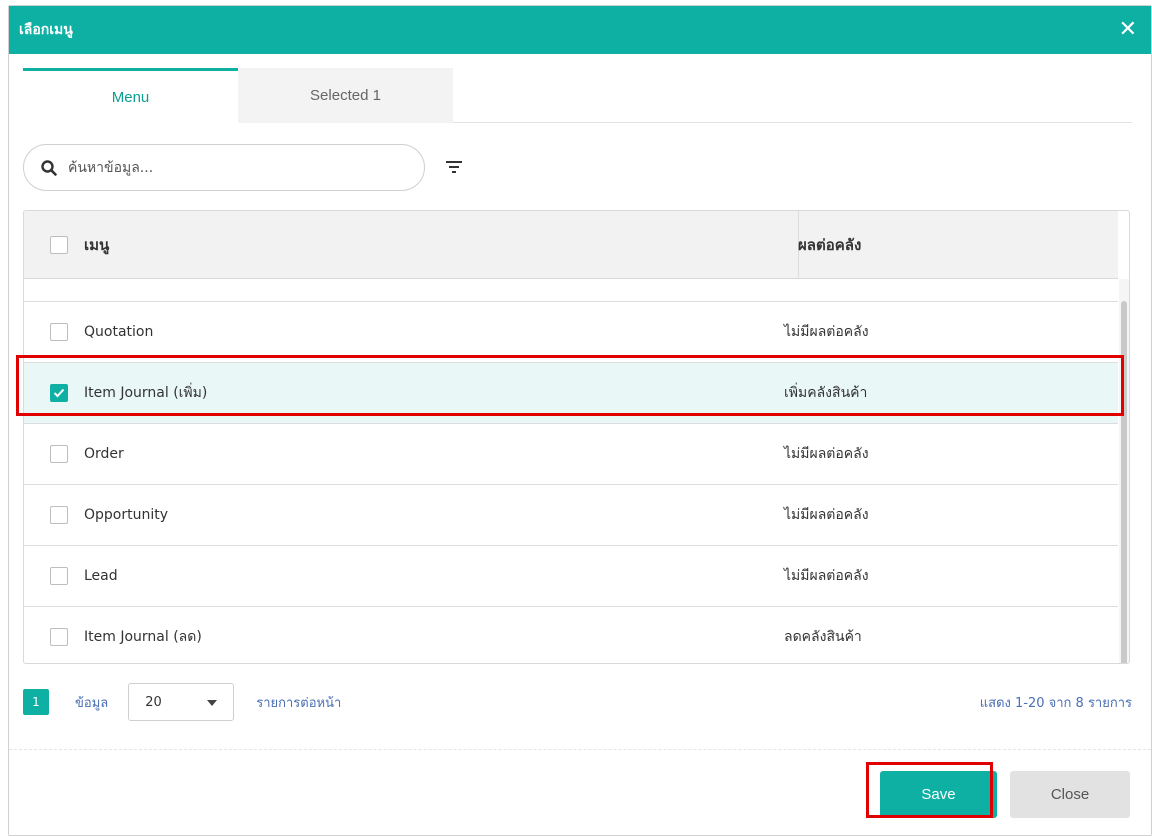 The width and height of the screenshot is (1152, 836). I want to click on dialog-header: เลือกเมนู ✕, so click(580, 30).